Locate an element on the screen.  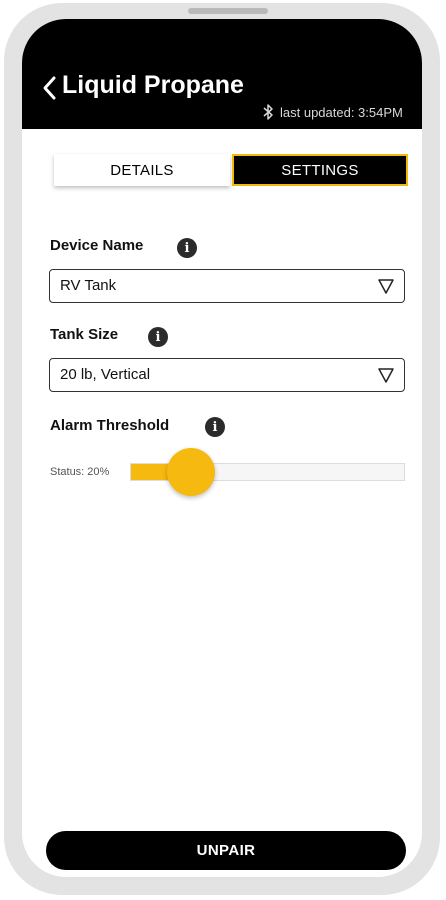
device-name-select: RV Tank is located at coordinates (227, 286).